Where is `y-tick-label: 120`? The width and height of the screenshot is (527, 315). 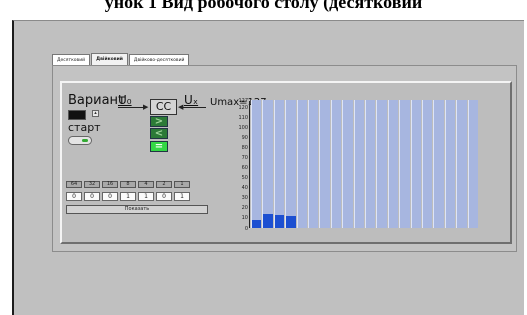 y-tick-label: 120 is located at coordinates (243, 107).